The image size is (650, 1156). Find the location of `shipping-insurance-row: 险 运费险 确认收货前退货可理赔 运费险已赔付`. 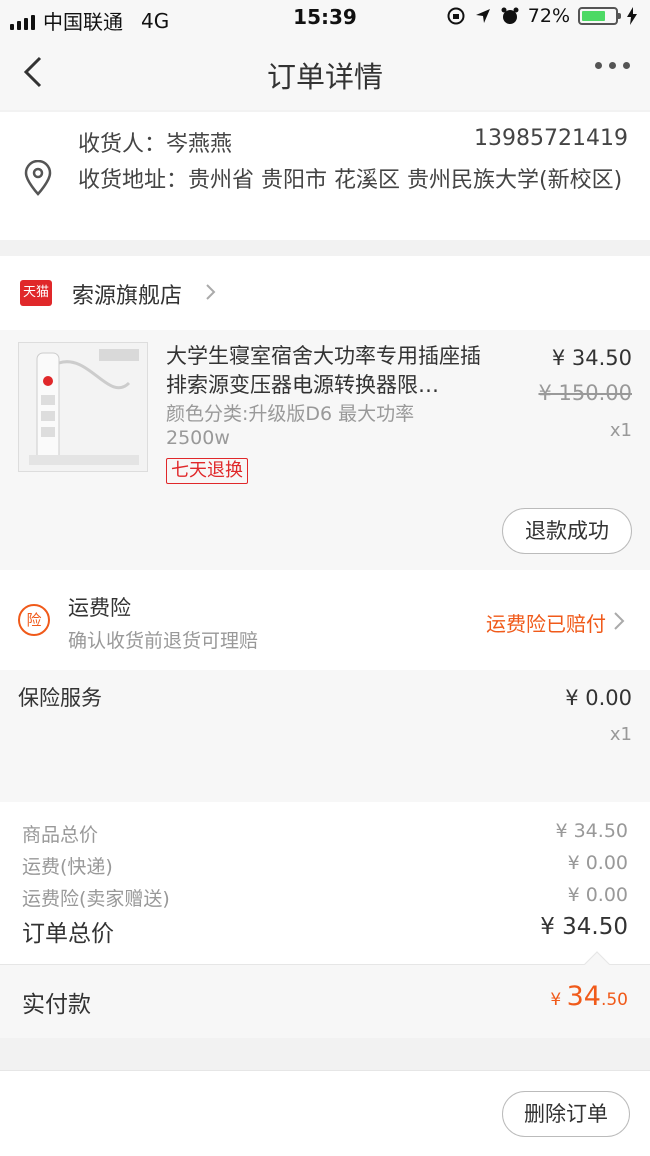

shipping-insurance-row: 险 运费险 确认收货前退货可理赔 运费险已赔付 is located at coordinates (325, 620).